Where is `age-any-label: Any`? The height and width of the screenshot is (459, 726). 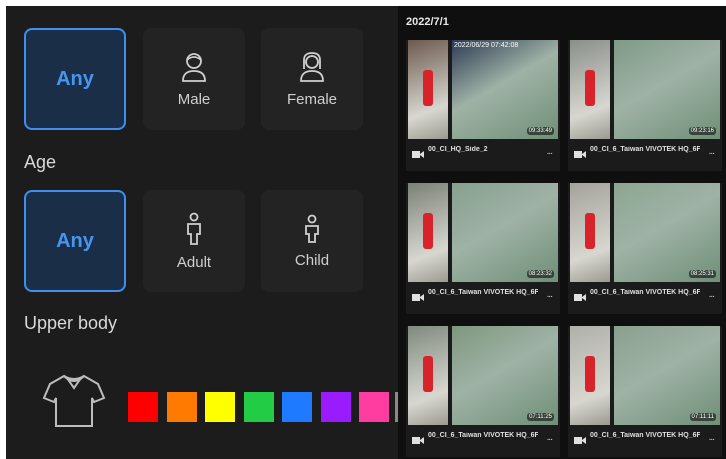
age-any-label: Any is located at coordinates (75, 240).